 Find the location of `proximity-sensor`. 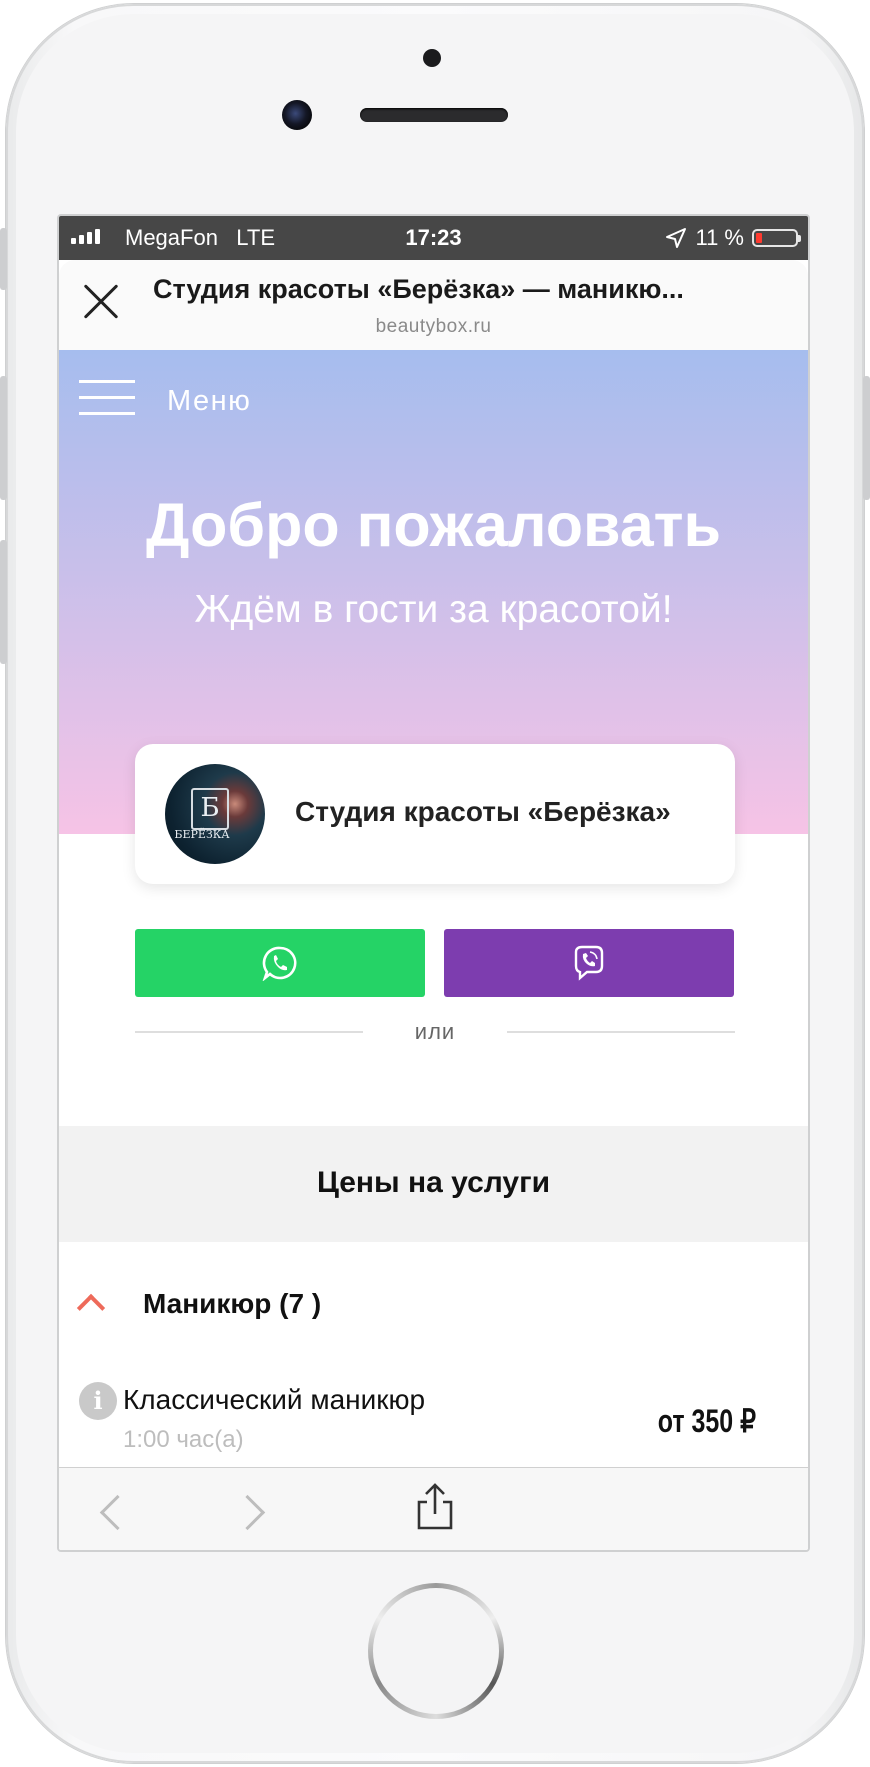

proximity-sensor is located at coordinates (432, 58).